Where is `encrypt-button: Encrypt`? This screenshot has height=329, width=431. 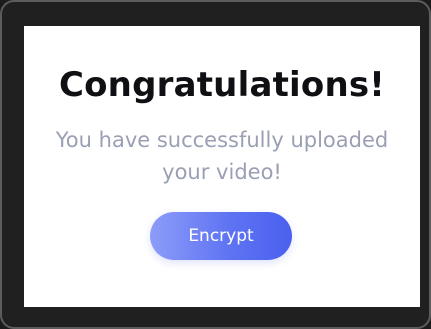
encrypt-button: Encrypt is located at coordinates (221, 236).